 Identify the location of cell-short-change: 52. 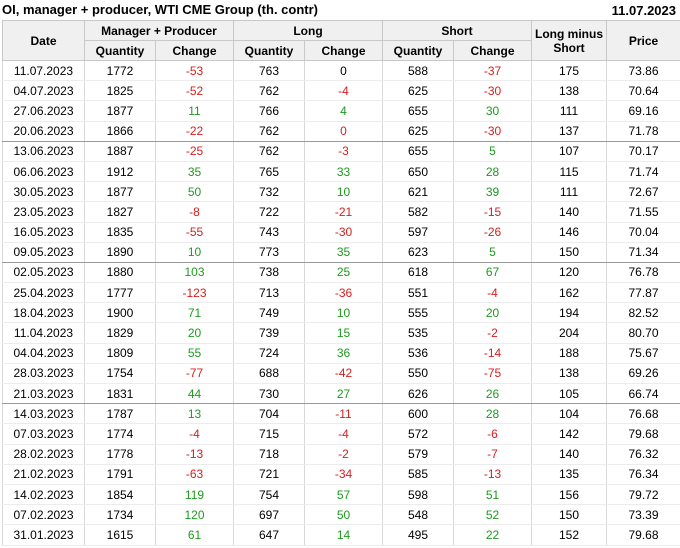
(493, 515).